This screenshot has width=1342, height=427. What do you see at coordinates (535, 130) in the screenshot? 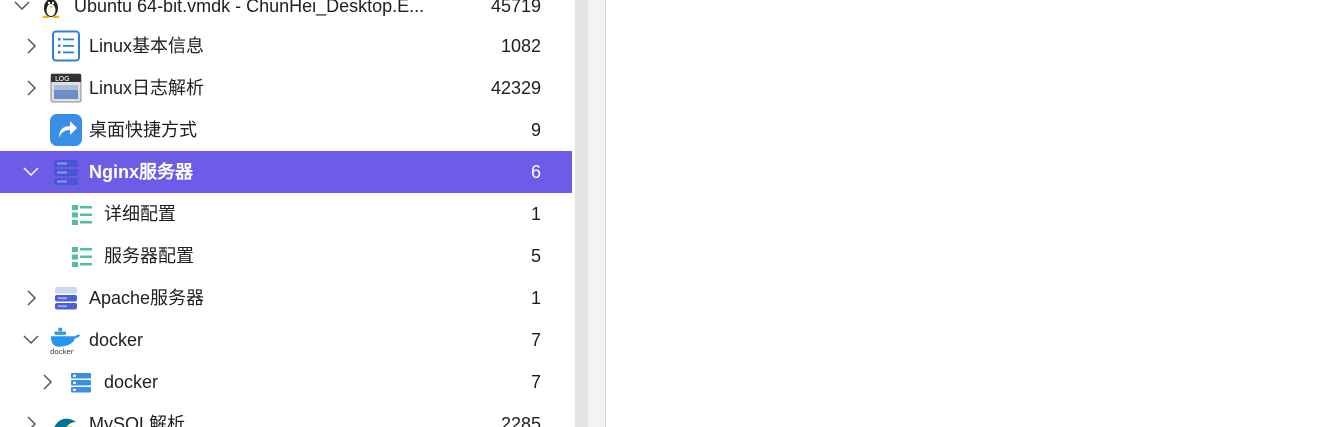
I see `tree-row-count: 9` at bounding box center [535, 130].